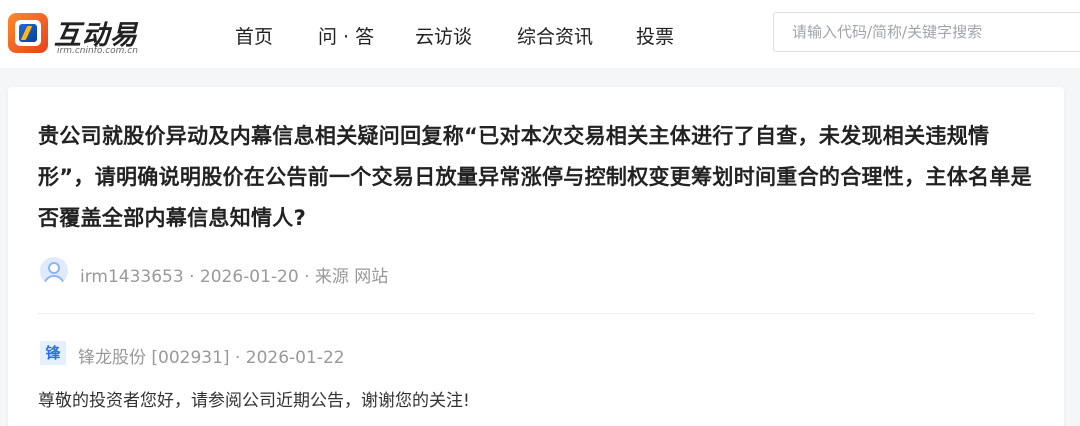  I want to click on nav-cloud-interview: 云访谈, so click(443, 35).